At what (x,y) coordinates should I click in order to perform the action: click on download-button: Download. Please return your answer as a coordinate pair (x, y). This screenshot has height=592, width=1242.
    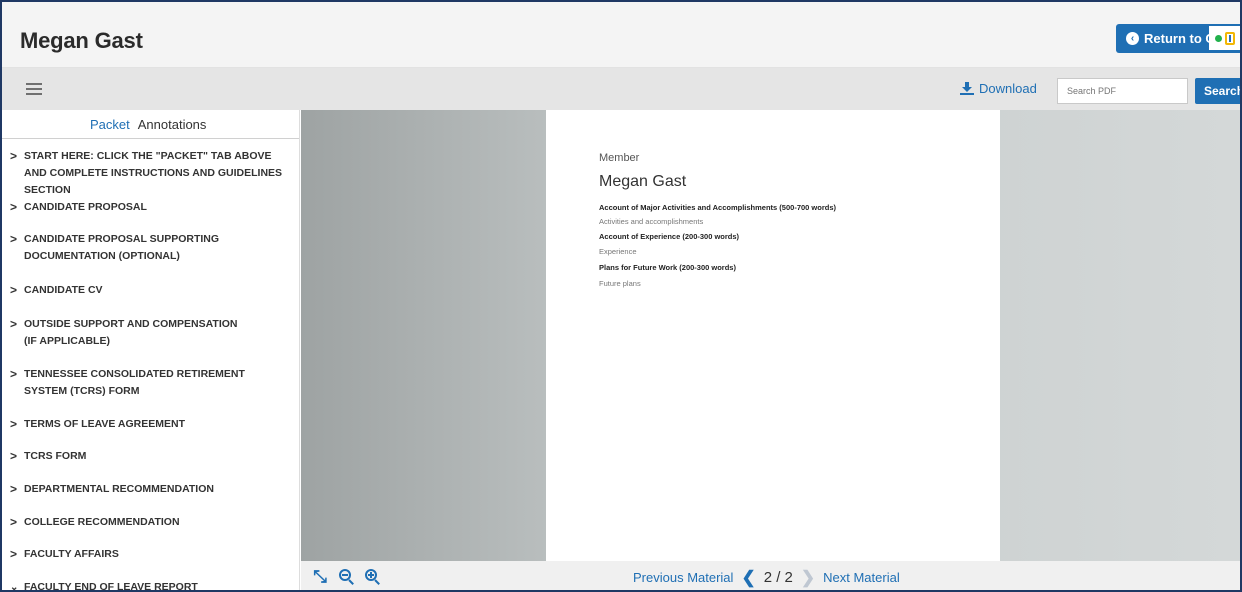
    Looking at the image, I should click on (998, 88).